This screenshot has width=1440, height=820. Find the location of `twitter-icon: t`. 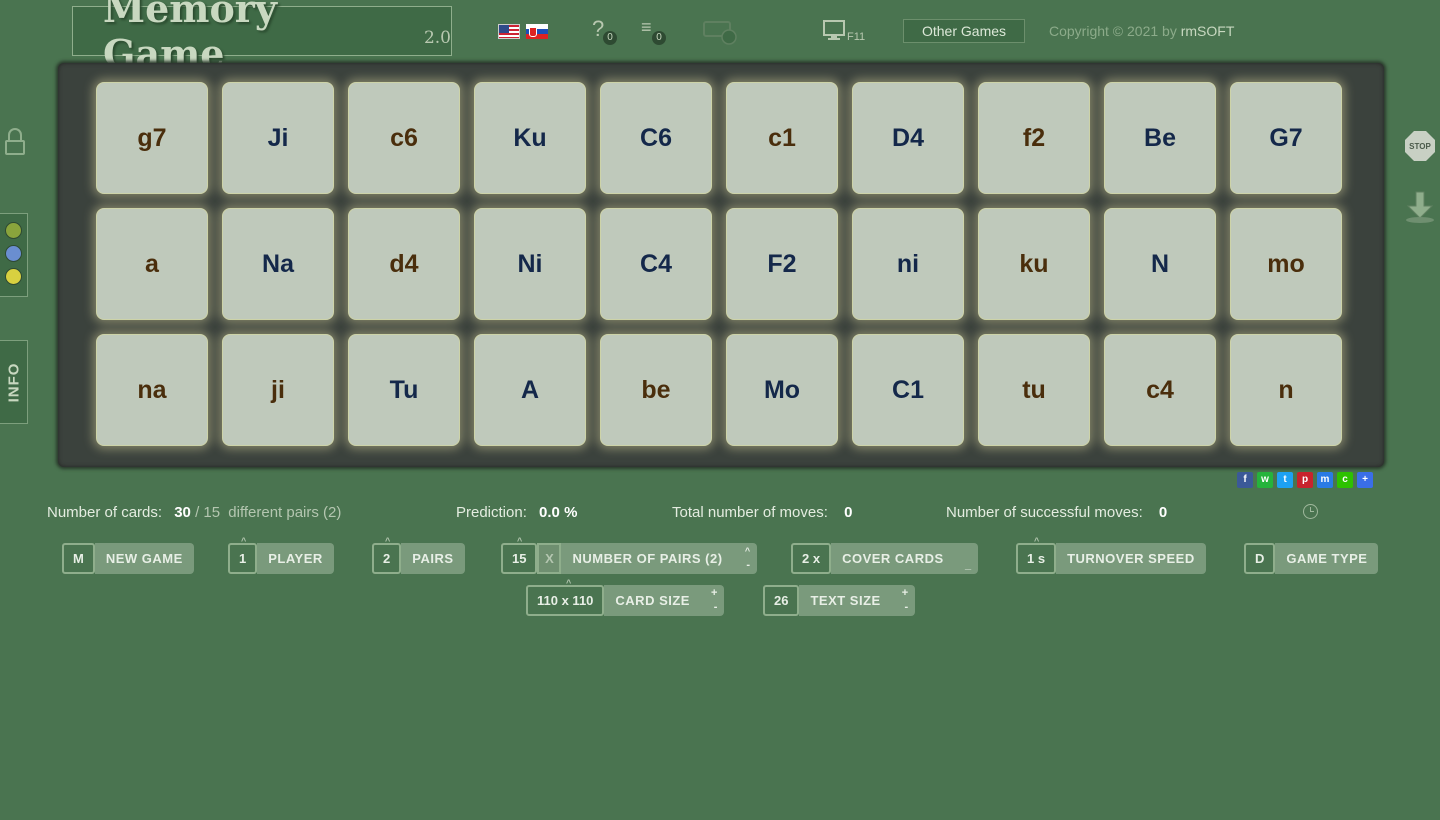

twitter-icon: t is located at coordinates (1285, 480).